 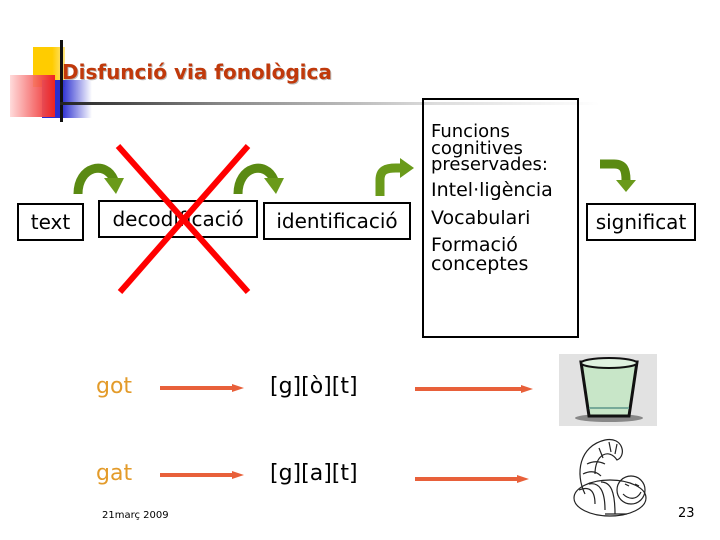 I want to click on blocked-cross-icon, so click(x=183, y=219).